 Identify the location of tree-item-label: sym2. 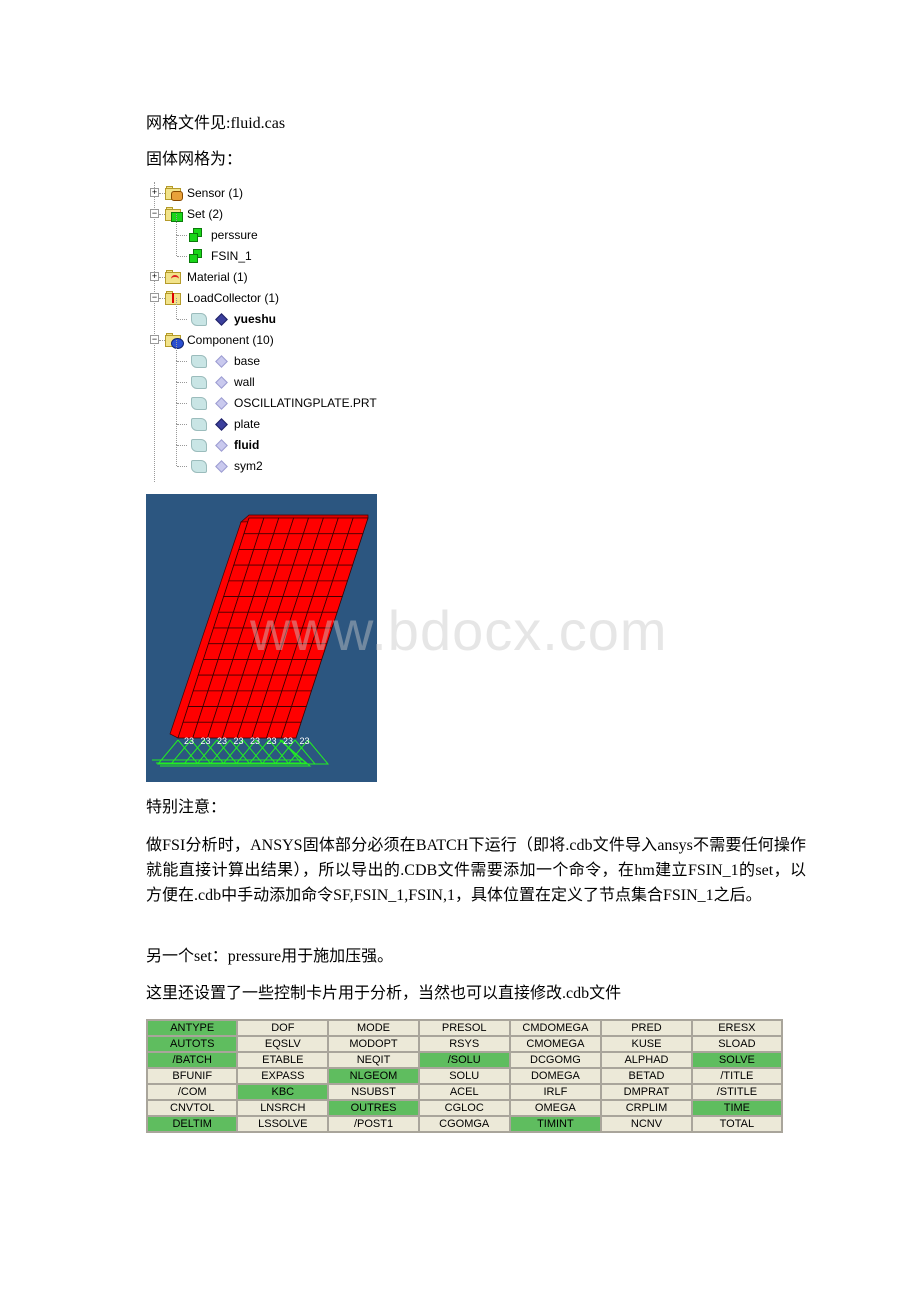
(248, 466).